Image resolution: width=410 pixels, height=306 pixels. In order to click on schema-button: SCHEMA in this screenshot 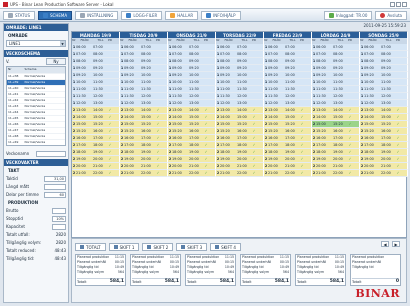, I will do `click(55, 15)`.